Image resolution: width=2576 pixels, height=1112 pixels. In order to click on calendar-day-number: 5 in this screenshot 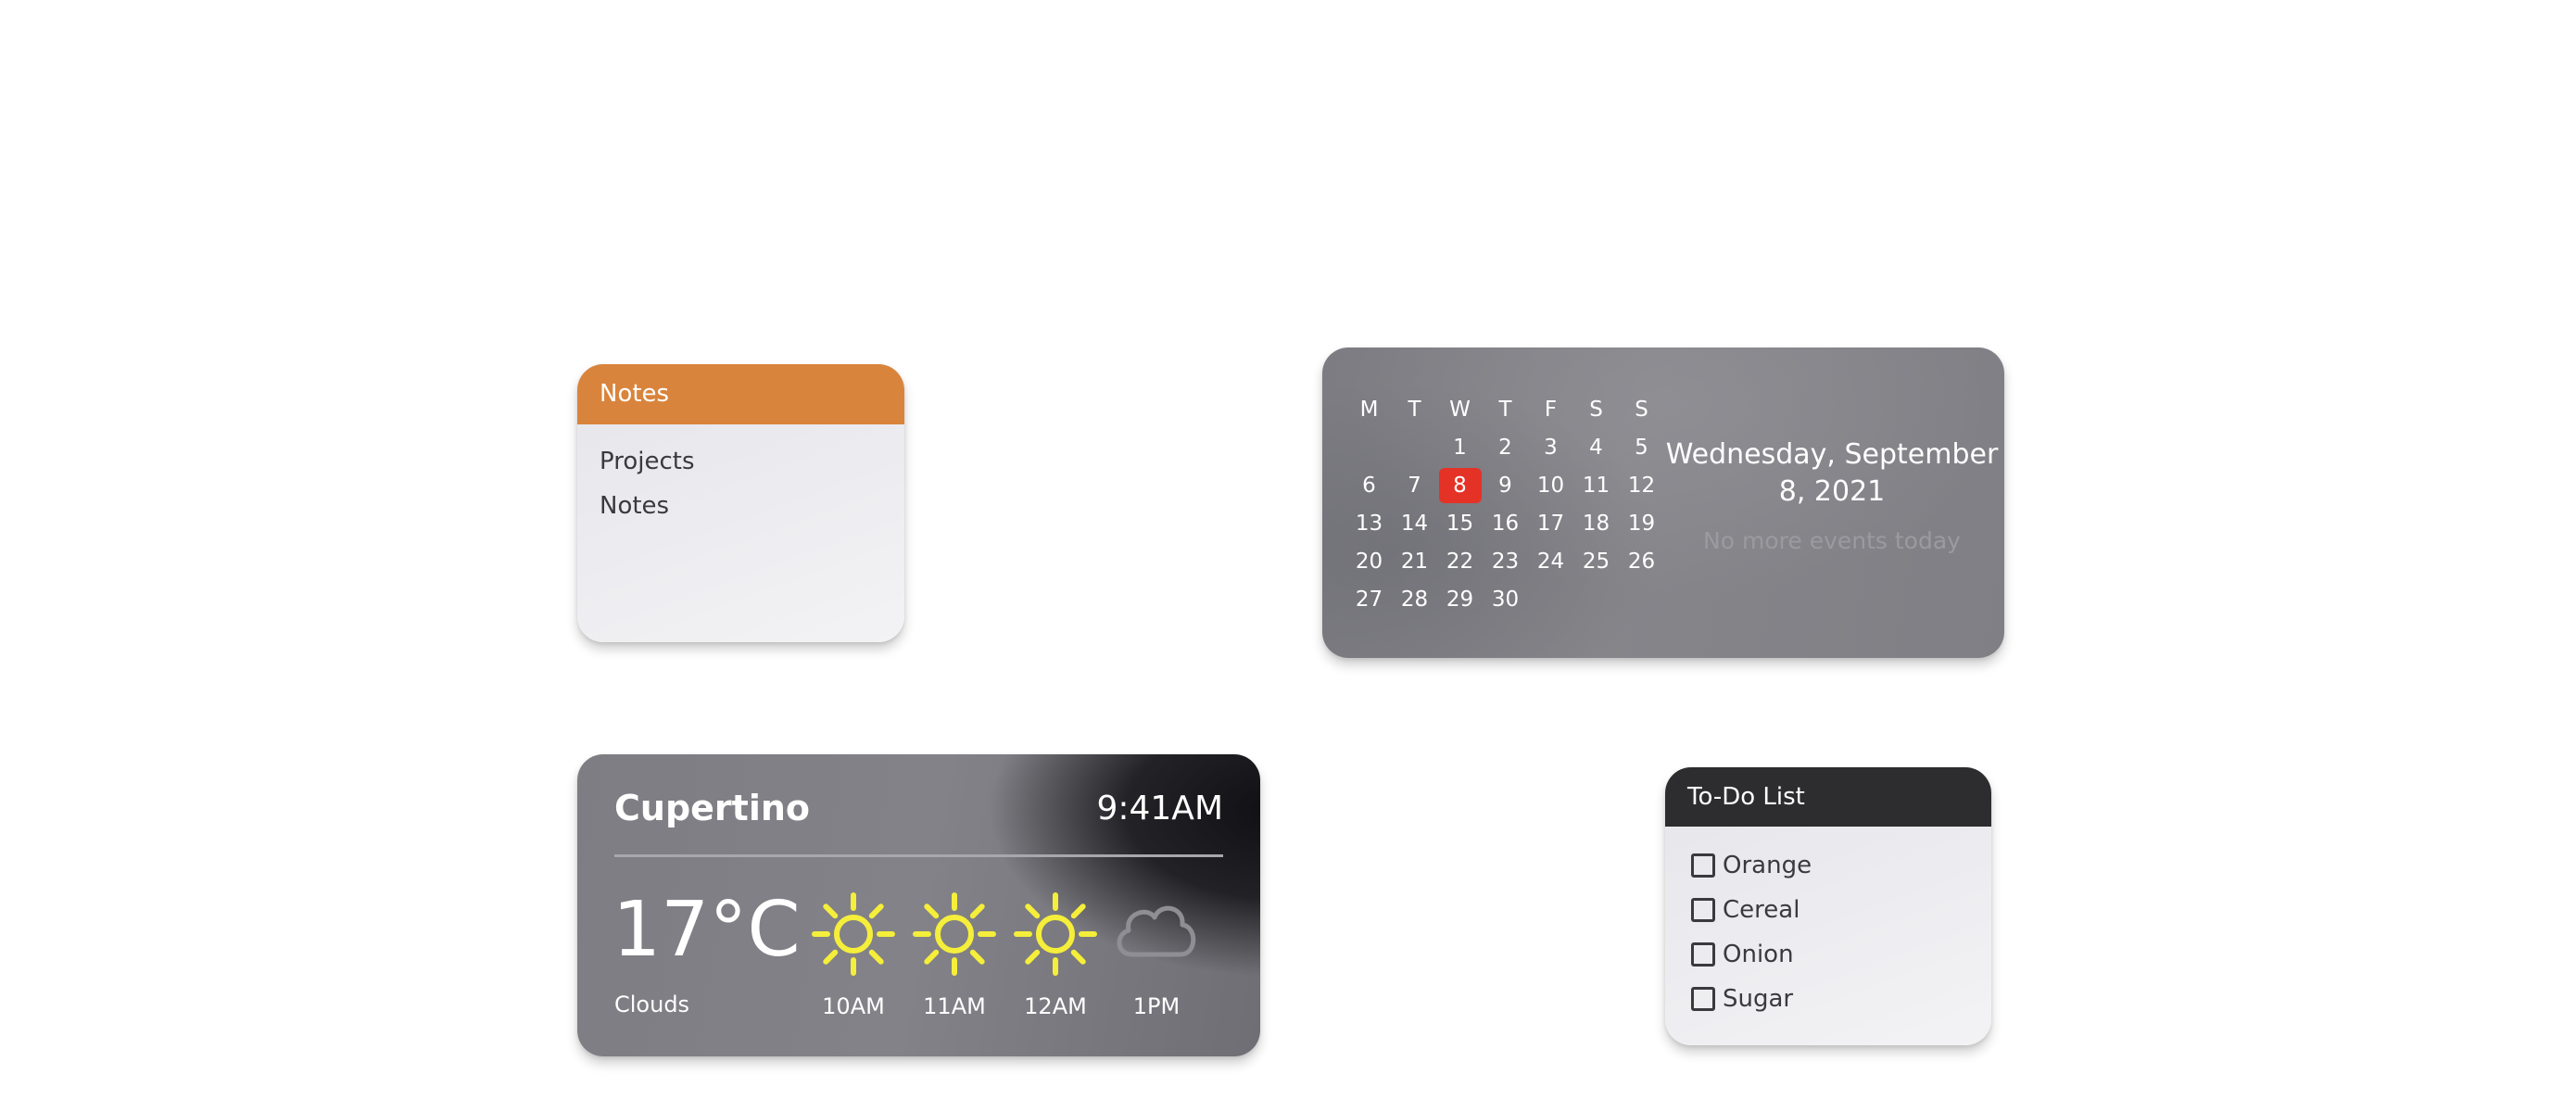, I will do `click(1642, 447)`.